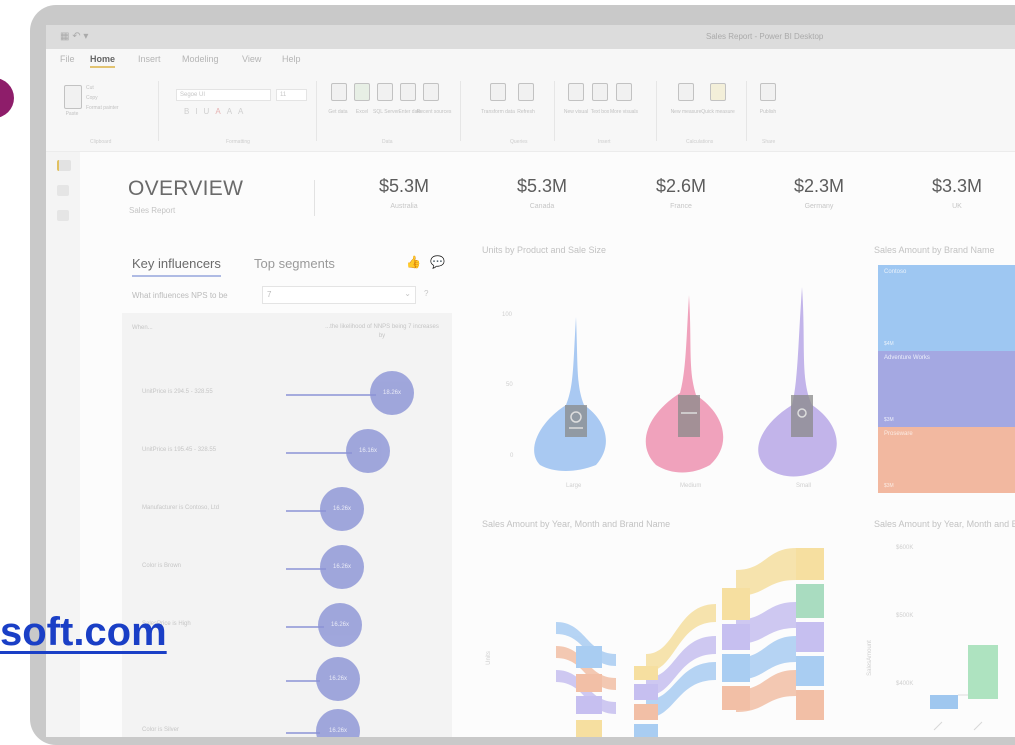  Describe the element at coordinates (176, 266) in the screenshot. I see `tab-key-influencers: Key influencers` at that location.